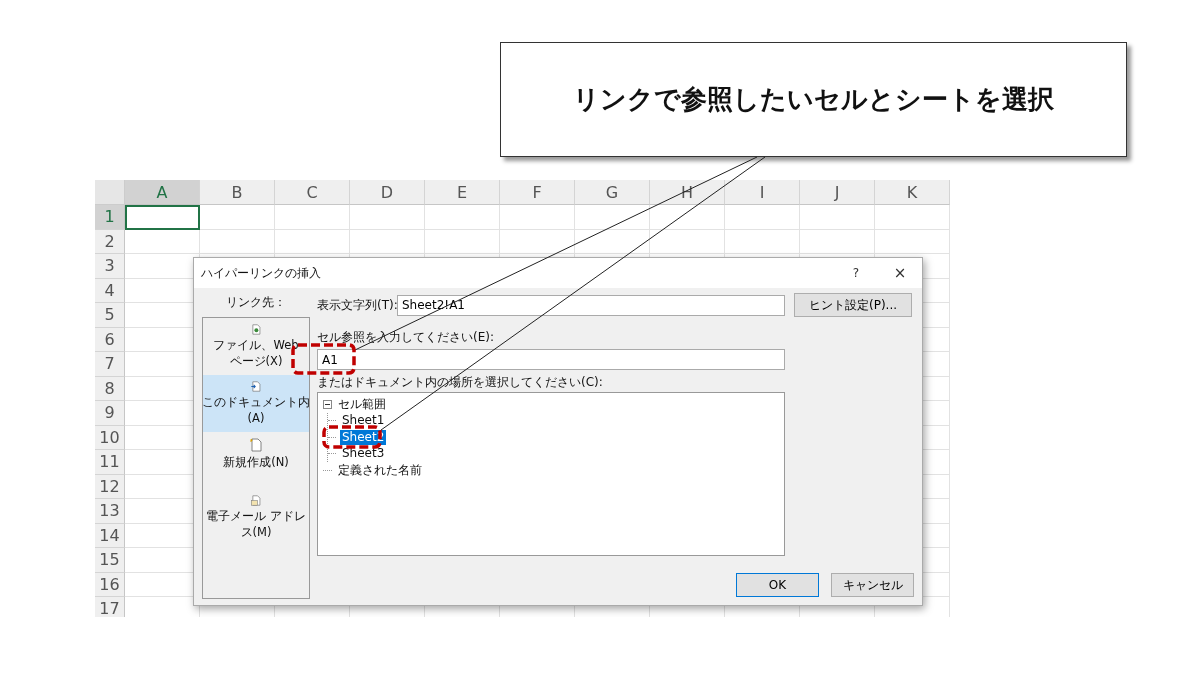  I want to click on callout-text: リンクで参照したいセルとシートを選択, so click(813, 99).